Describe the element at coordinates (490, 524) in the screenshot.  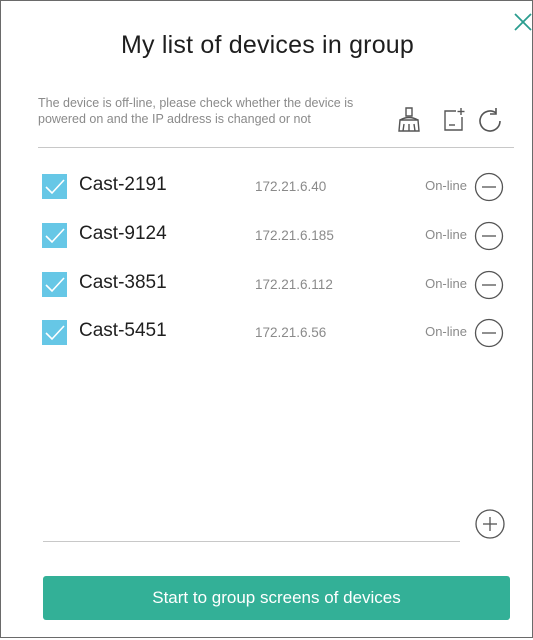
I see `add-circle-icon` at that location.